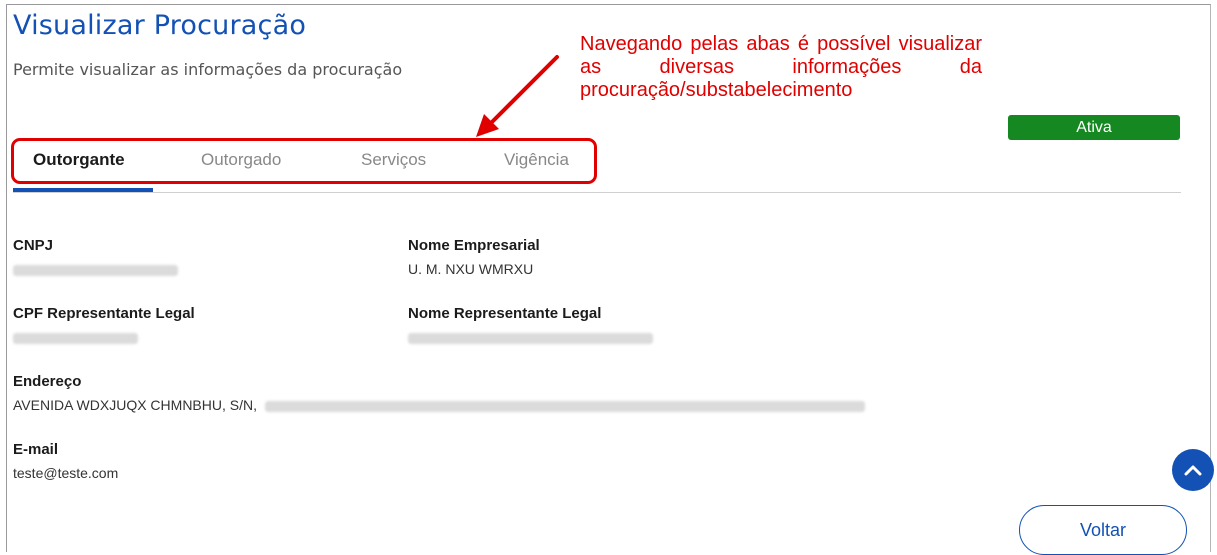 The width and height of the screenshot is (1217, 555). Describe the element at coordinates (439, 405) in the screenshot. I see `endereco-value: AVENIDA WDXJUQX CHMNBHU, S/N,` at that location.